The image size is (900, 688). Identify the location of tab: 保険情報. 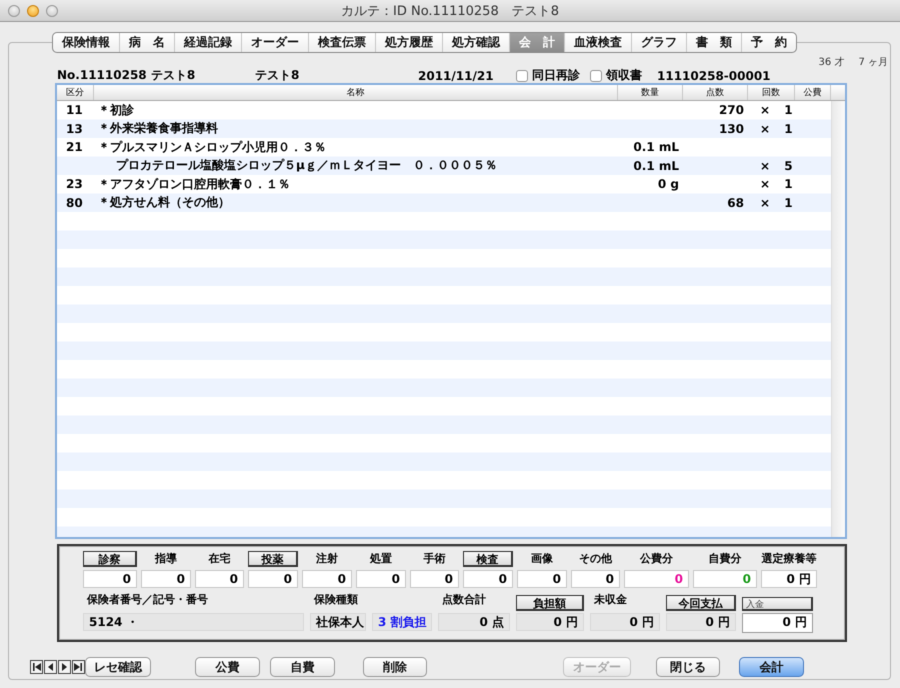
(86, 42).